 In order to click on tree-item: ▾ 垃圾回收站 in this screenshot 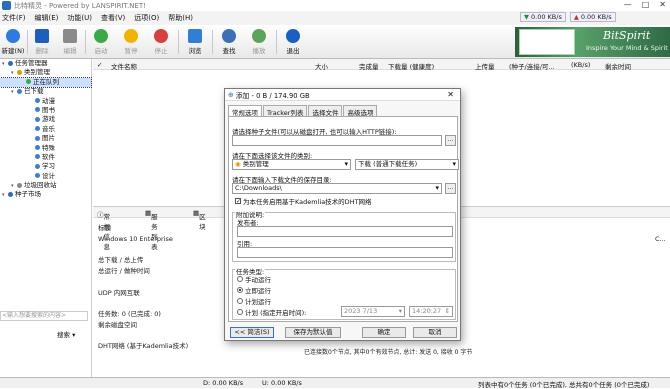, I will do `click(45, 185)`.